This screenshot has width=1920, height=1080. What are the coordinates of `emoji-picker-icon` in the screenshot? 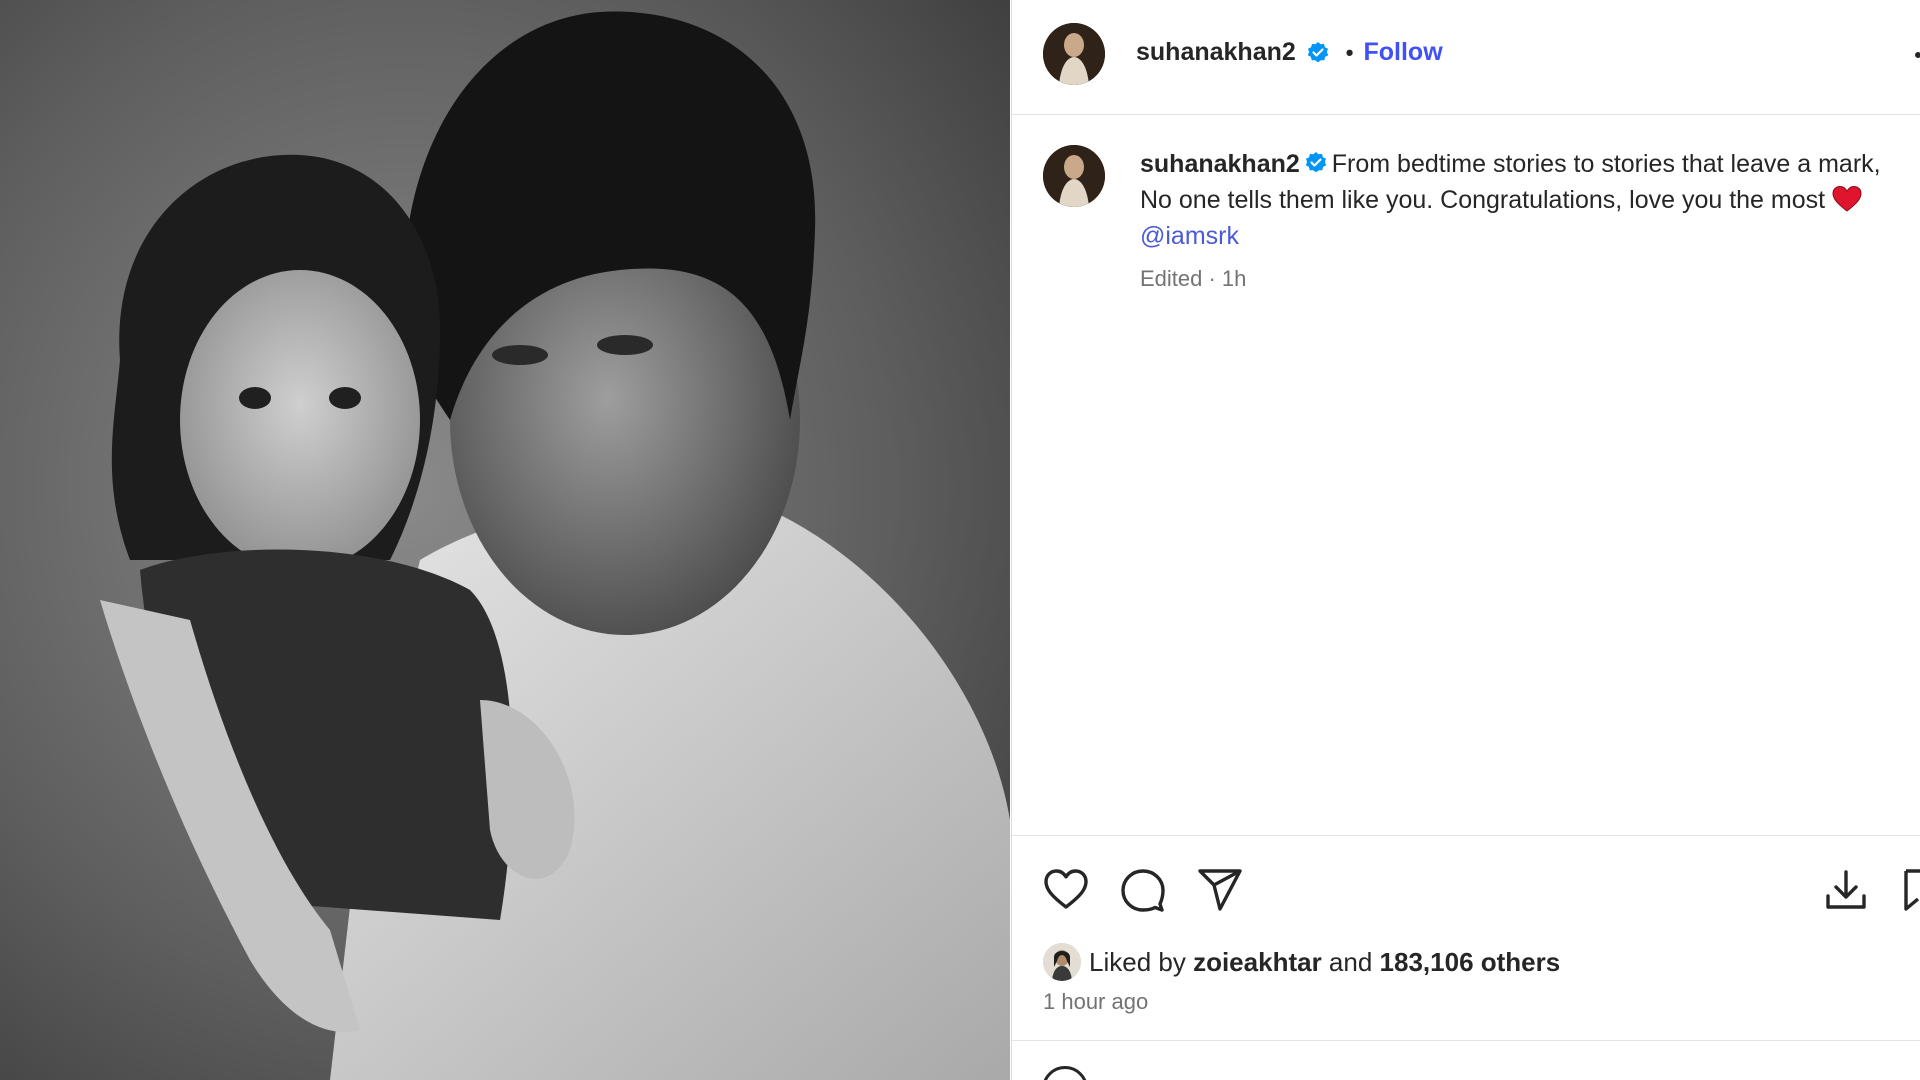 It's located at (1065, 1073).